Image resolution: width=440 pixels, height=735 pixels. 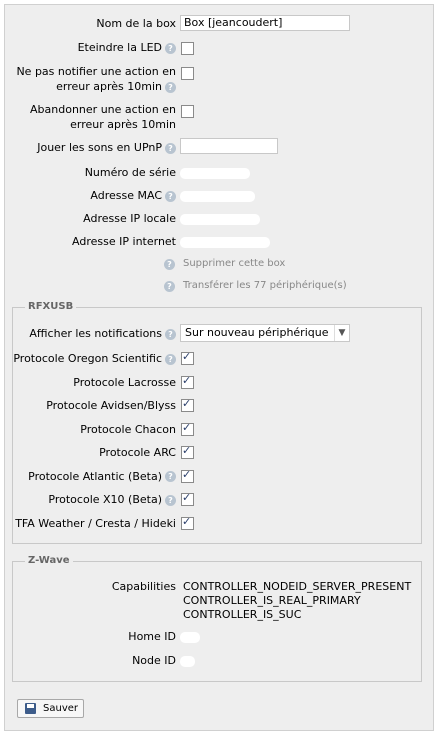 I want to click on save-button: Sauver, so click(x=50, y=708).